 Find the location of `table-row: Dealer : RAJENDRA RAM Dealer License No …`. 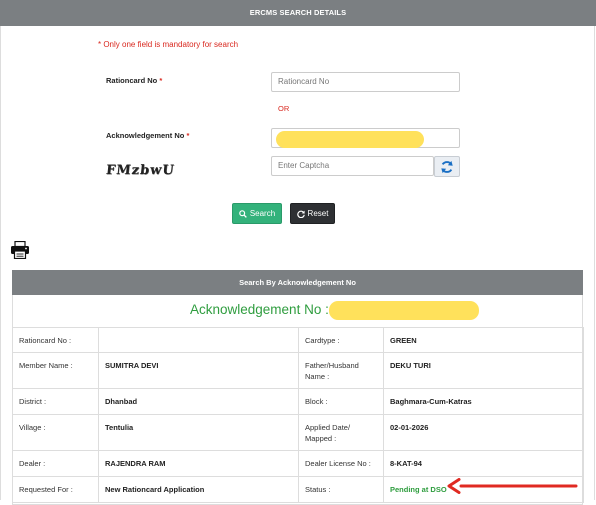

table-row: Dealer : RAJENDRA RAM Dealer License No … is located at coordinates (298, 463).